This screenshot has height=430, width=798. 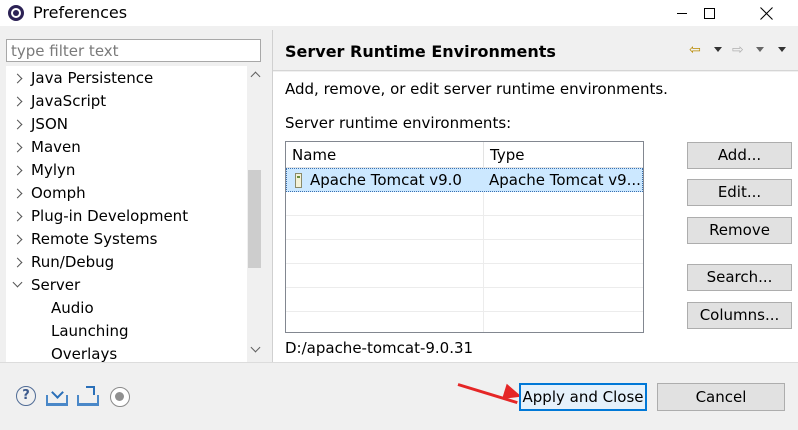 What do you see at coordinates (56, 285) in the screenshot?
I see `tree-item-label: Server` at bounding box center [56, 285].